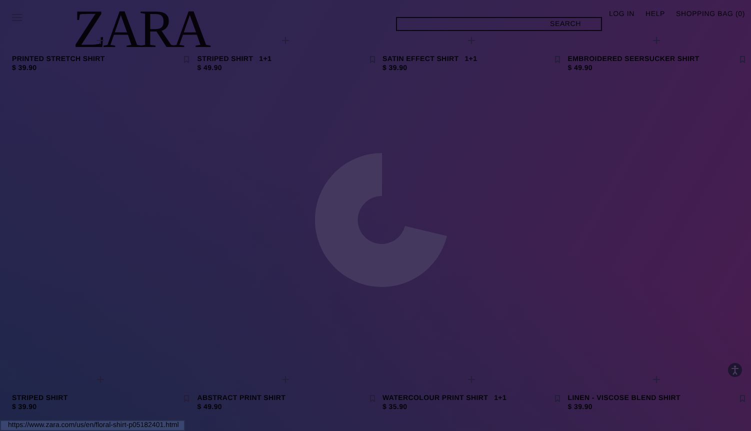  Describe the element at coordinates (735, 370) in the screenshot. I see `accessibility-icon` at that location.